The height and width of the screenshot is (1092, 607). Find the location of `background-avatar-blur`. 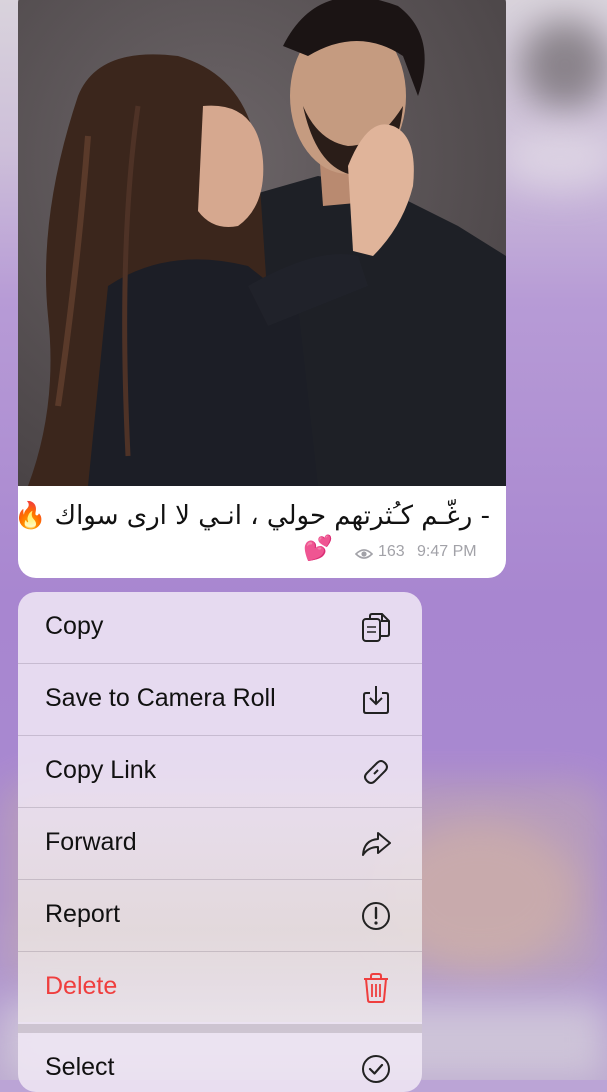

background-avatar-blur is located at coordinates (563, 65).